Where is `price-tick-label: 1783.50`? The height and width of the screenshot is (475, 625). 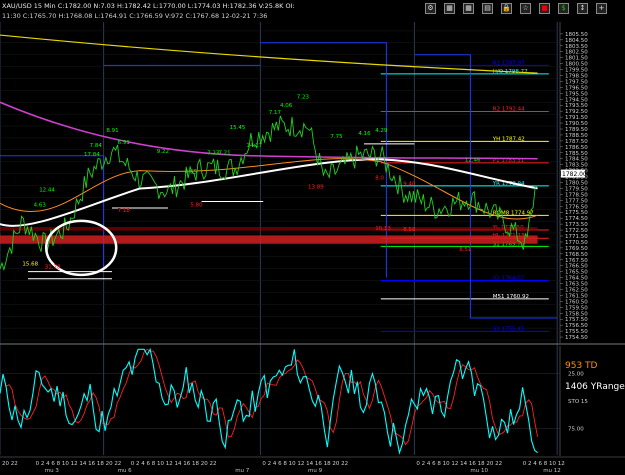
price-tick-label: 1783.50 is located at coordinates (576, 166).